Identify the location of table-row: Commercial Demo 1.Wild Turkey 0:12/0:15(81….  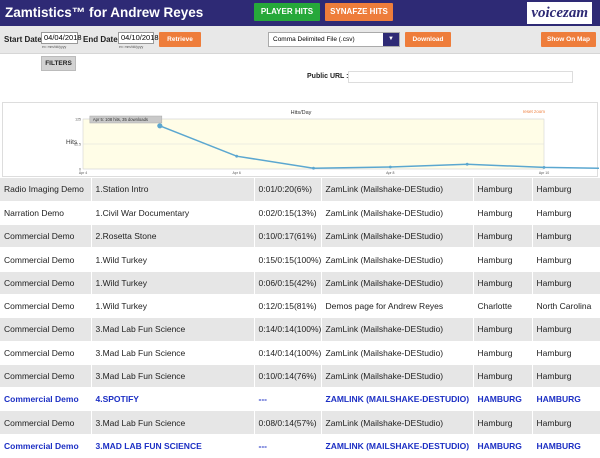
(300, 306).